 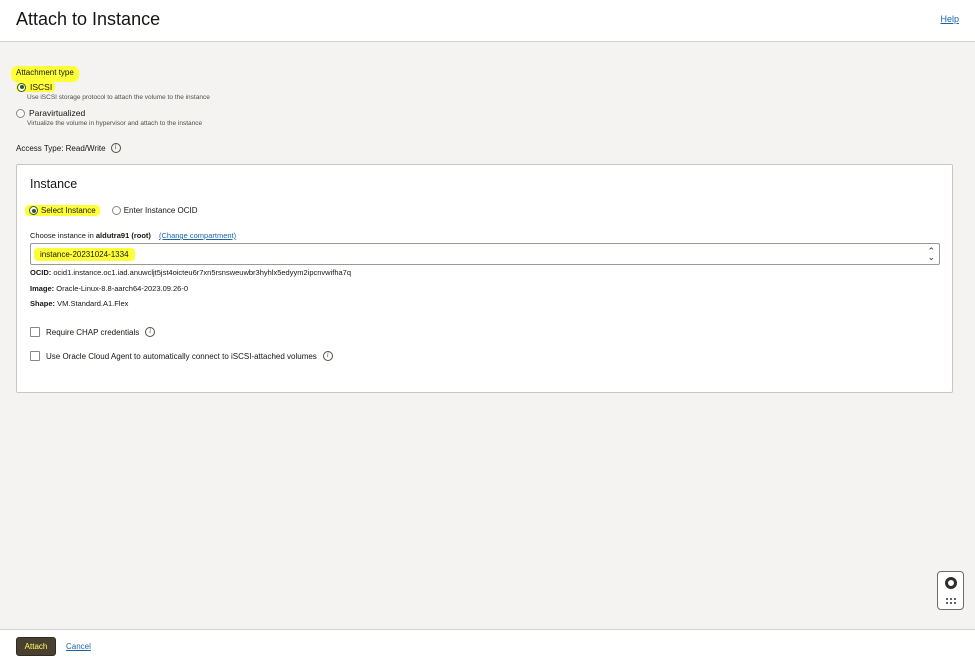 What do you see at coordinates (84, 254) in the screenshot?
I see `instance-select-value: instance-20231024-1334` at bounding box center [84, 254].